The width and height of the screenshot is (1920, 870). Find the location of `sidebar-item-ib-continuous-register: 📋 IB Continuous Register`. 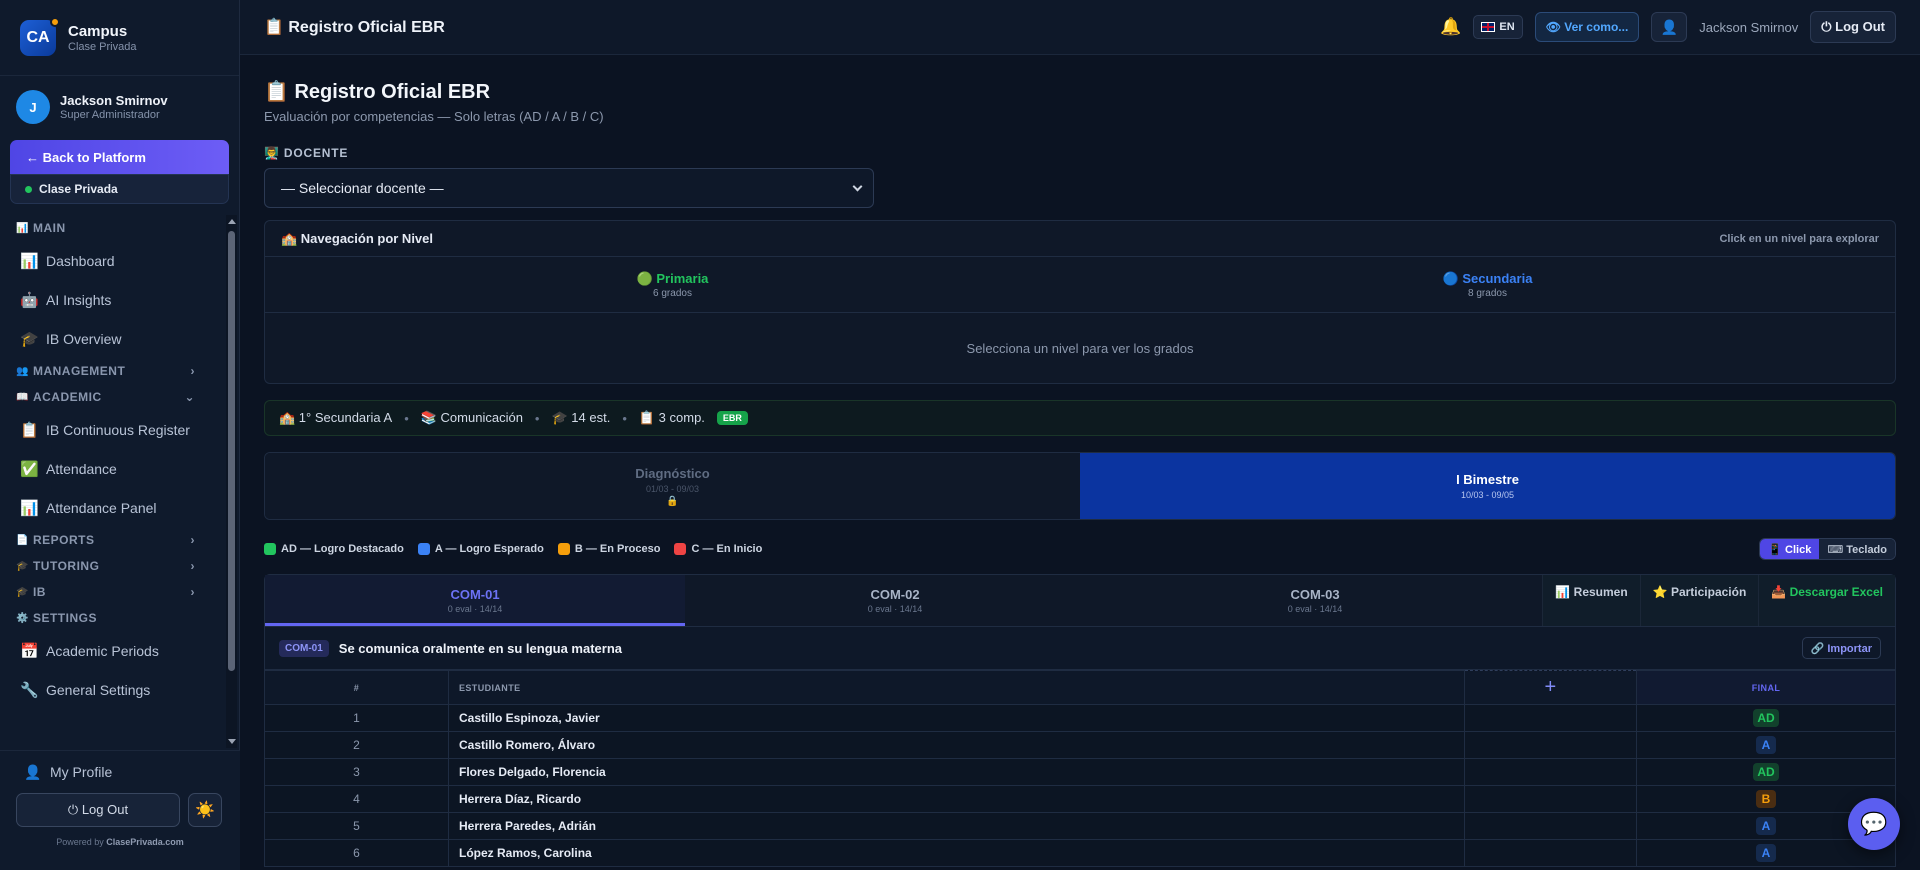

sidebar-item-ib-continuous-register: 📋 IB Continuous Register is located at coordinates (112, 429).